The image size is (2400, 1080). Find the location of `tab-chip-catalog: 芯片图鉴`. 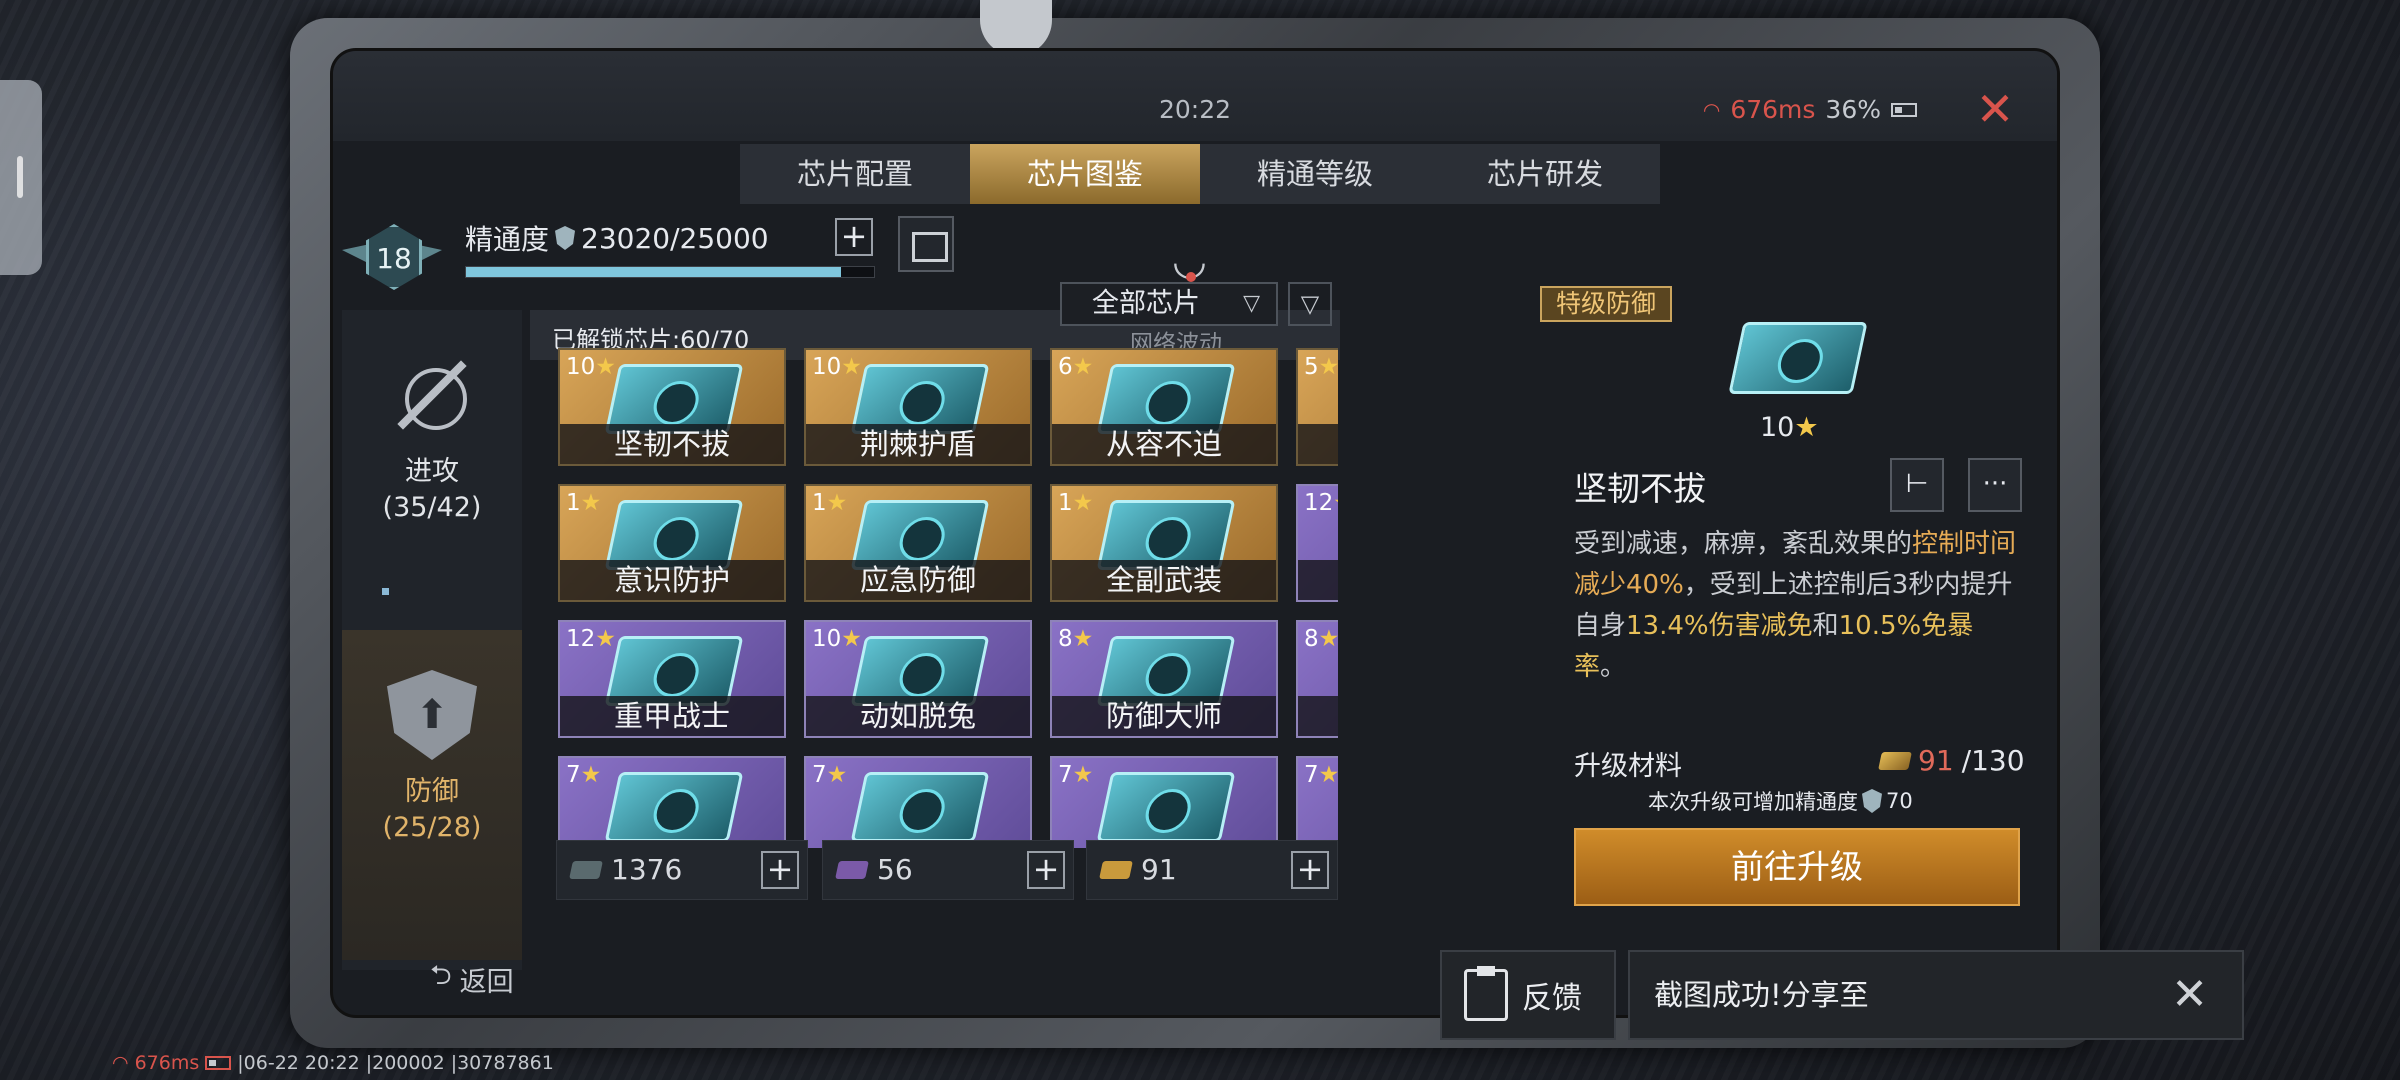

tab-chip-catalog: 芯片图鉴 is located at coordinates (1085, 174).